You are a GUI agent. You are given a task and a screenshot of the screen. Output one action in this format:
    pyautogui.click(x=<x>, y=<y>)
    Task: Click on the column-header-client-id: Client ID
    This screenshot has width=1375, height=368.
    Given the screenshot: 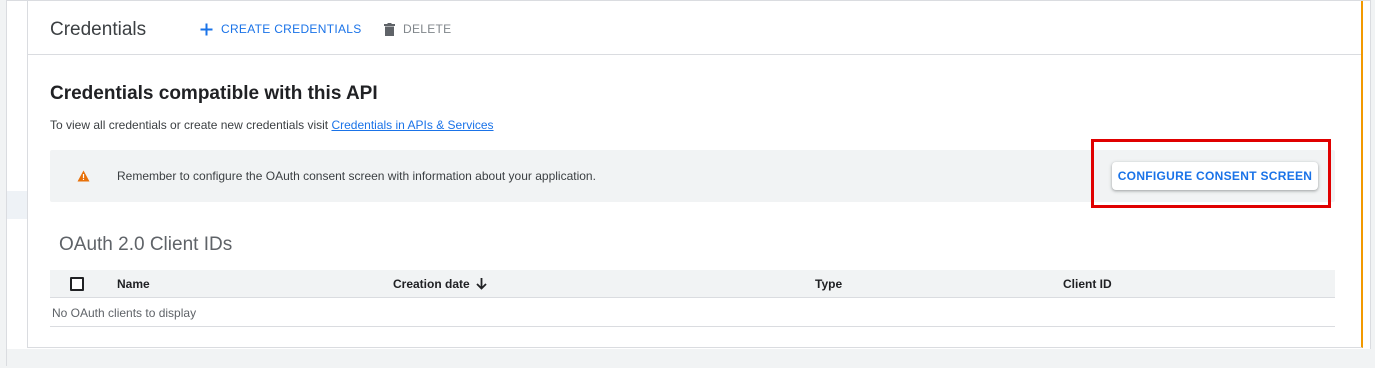 What is the action you would take?
    pyautogui.click(x=1087, y=284)
    